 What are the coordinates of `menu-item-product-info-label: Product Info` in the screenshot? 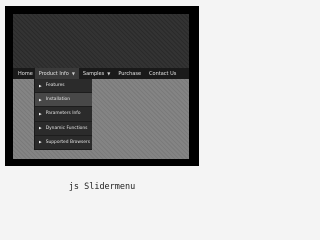 It's located at (53, 73).